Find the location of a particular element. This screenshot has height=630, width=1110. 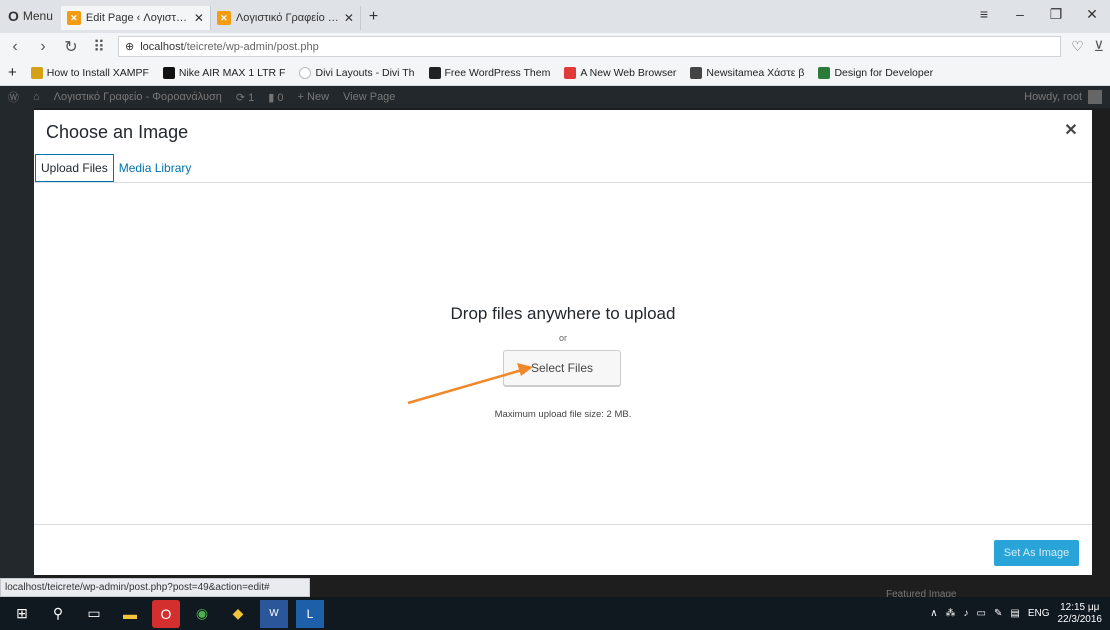

bookmark-item: Divi Layouts - Divi Th is located at coordinates (357, 72).